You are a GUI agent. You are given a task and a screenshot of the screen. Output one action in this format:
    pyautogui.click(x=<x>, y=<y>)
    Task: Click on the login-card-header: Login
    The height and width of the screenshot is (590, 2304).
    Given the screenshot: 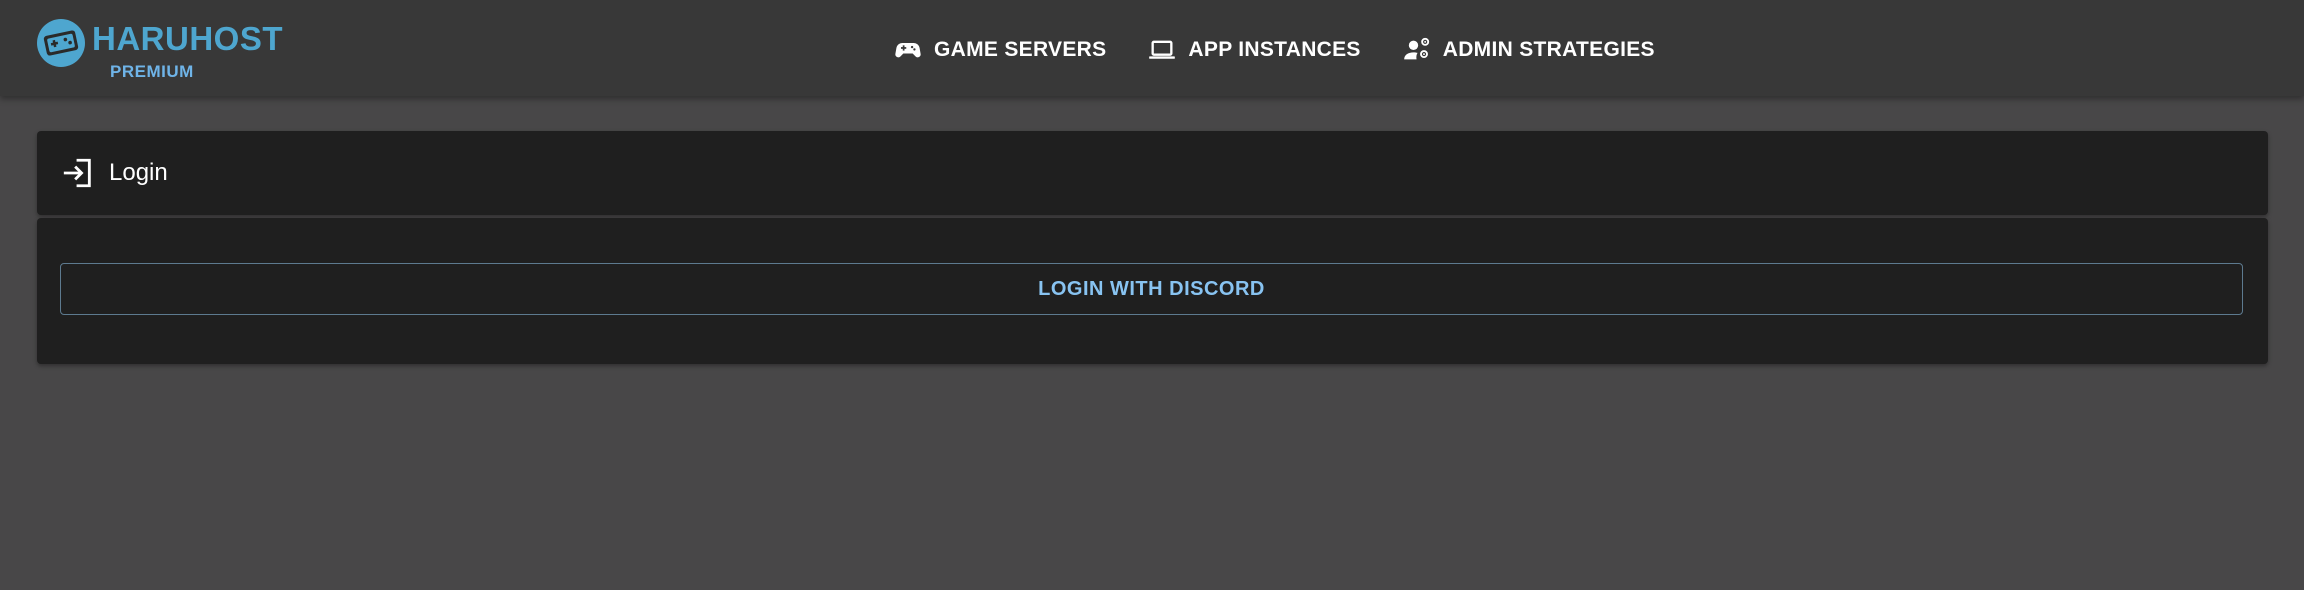 What is the action you would take?
    pyautogui.click(x=1152, y=173)
    